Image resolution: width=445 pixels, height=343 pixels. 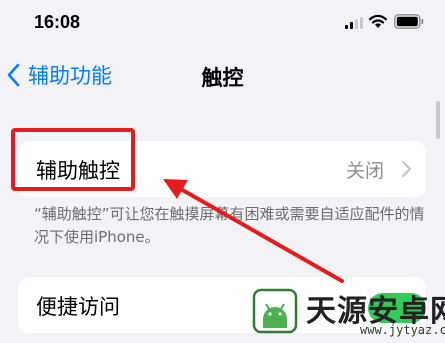 What do you see at coordinates (78, 307) in the screenshot?
I see `accessibility-shortcut-label: 便捷访问` at bounding box center [78, 307].